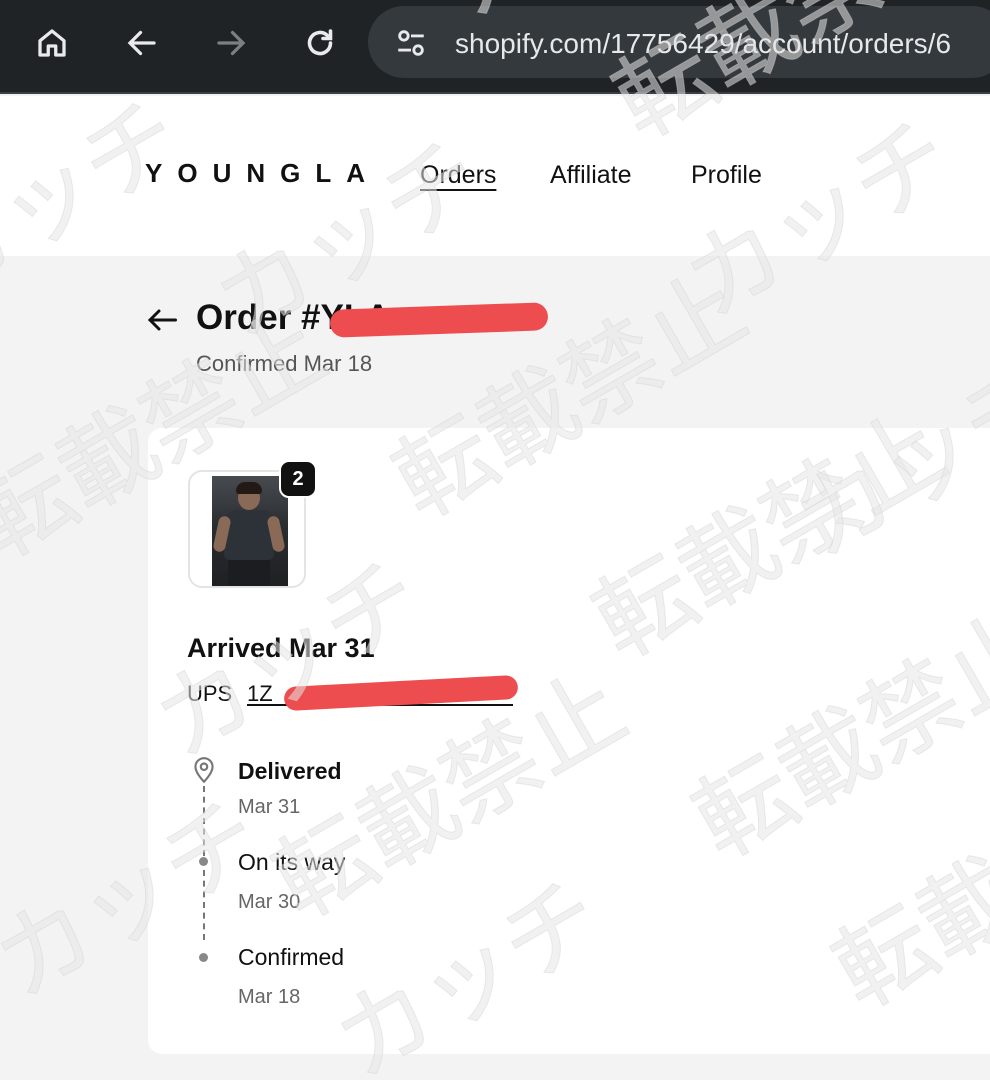  Describe the element at coordinates (411, 43) in the screenshot. I see `site-settings-icon` at that location.